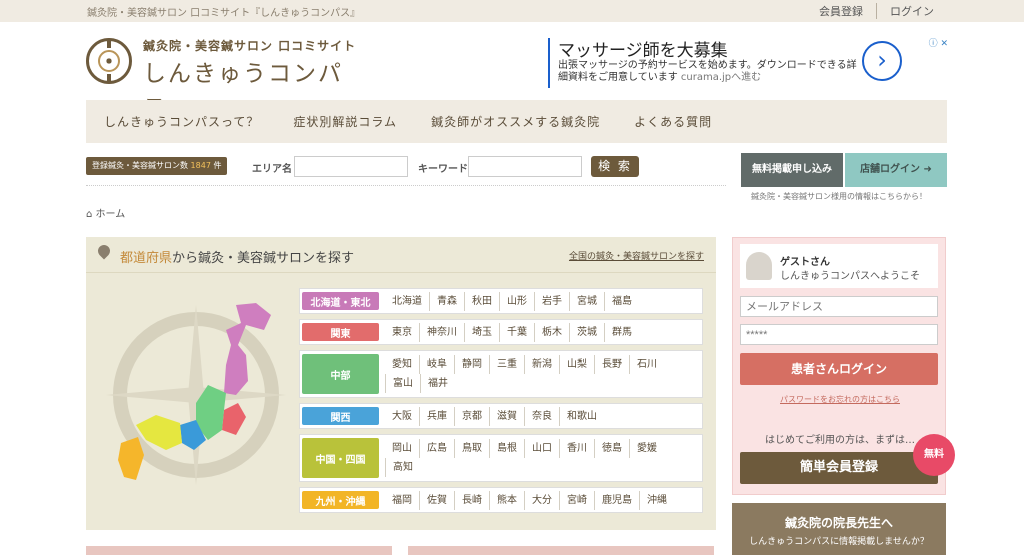 The width and height of the screenshot is (1024, 555). What do you see at coordinates (481, 332) in the screenshot?
I see `pref-link: 埼玉` at bounding box center [481, 332].